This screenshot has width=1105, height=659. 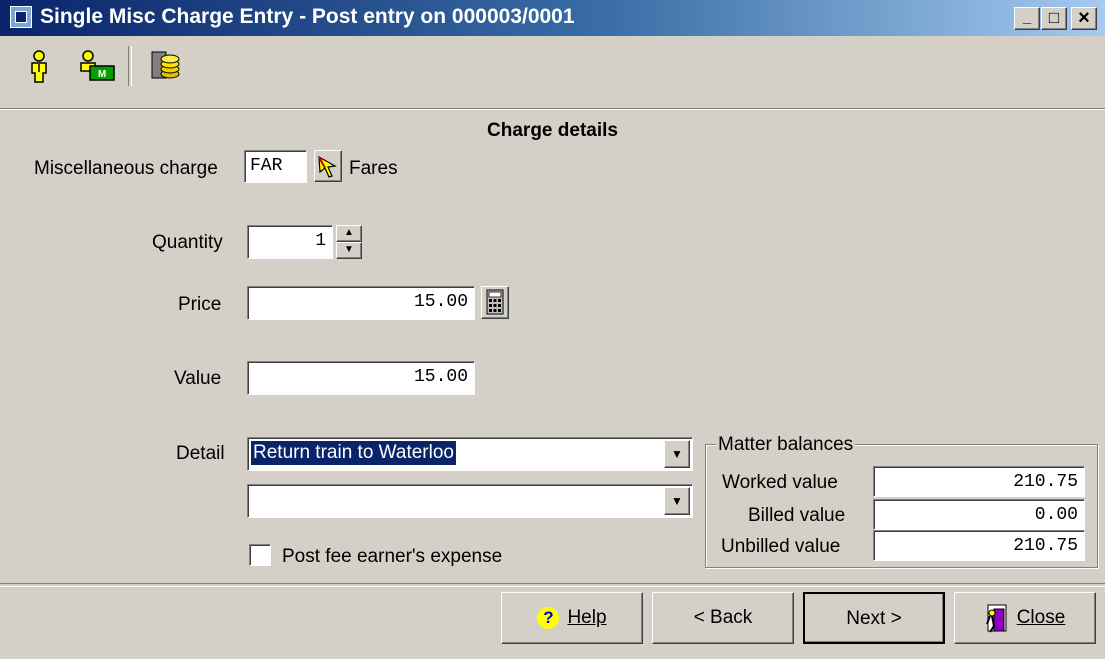 I want to click on toolbar-separator, so click(x=130, y=66).